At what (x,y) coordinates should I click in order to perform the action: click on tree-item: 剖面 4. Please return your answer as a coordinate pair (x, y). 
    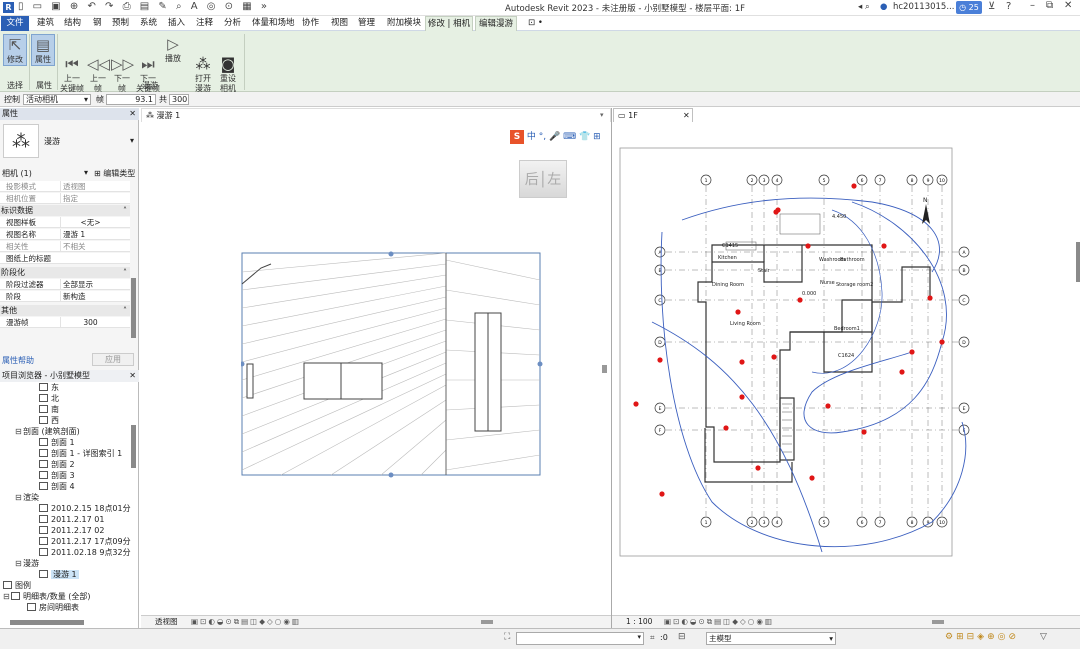
    Looking at the image, I should click on (57, 487).